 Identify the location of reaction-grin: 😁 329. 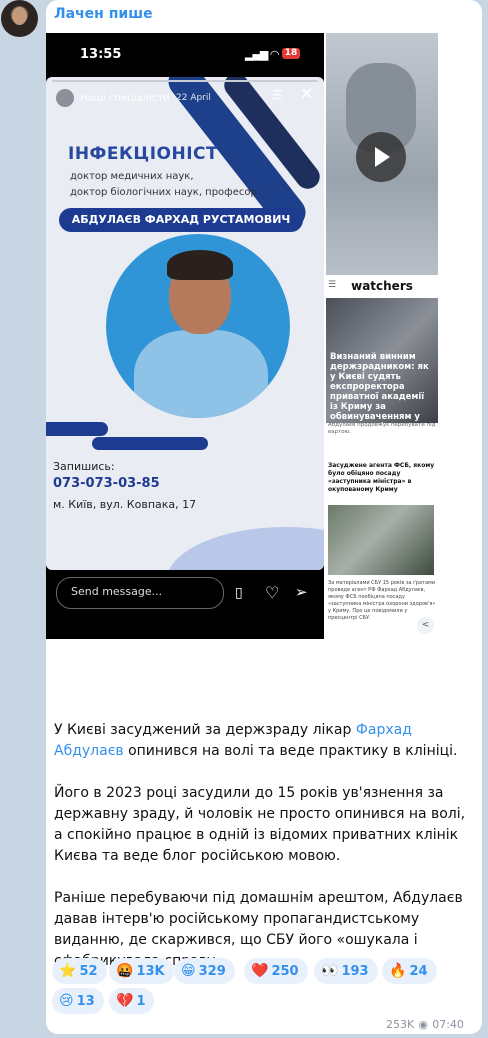
(204, 971).